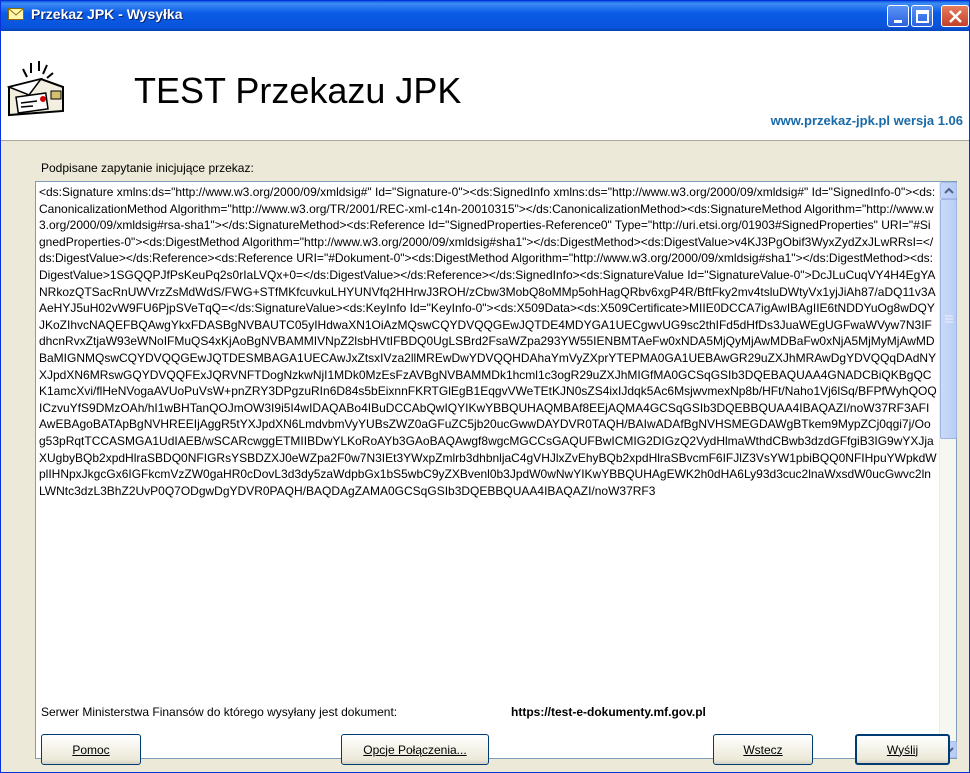  I want to click on close-button, so click(955, 16).